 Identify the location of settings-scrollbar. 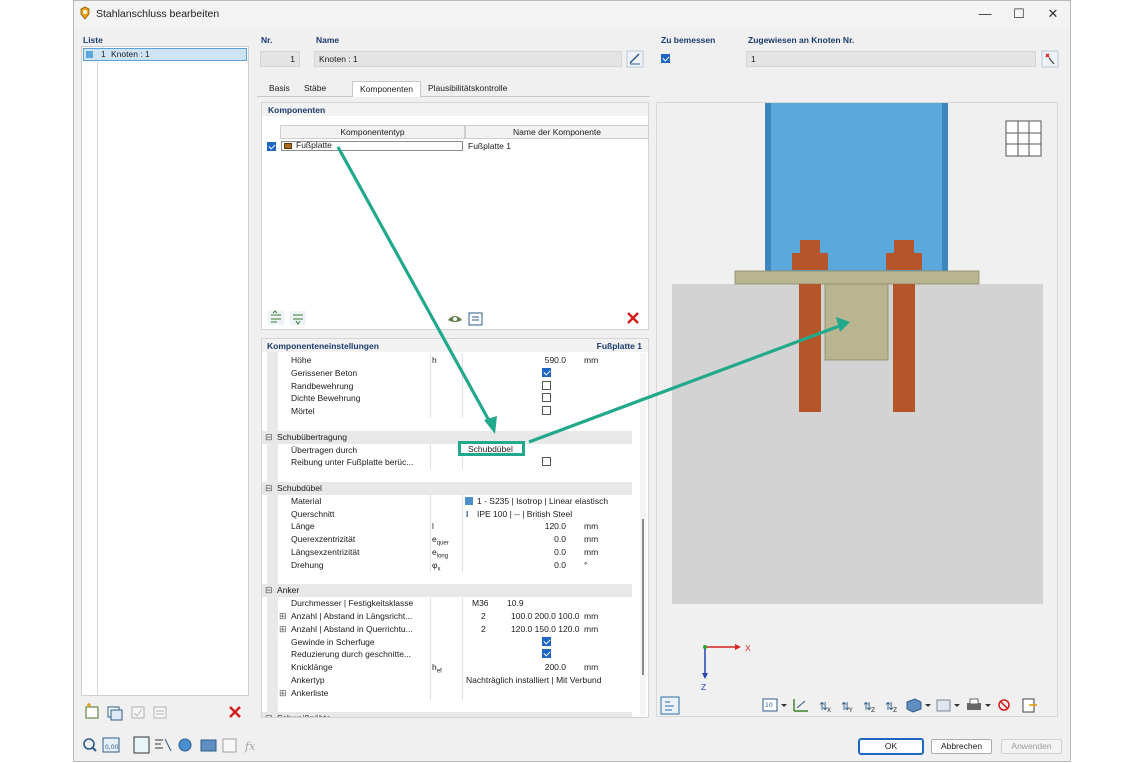
(643, 535).